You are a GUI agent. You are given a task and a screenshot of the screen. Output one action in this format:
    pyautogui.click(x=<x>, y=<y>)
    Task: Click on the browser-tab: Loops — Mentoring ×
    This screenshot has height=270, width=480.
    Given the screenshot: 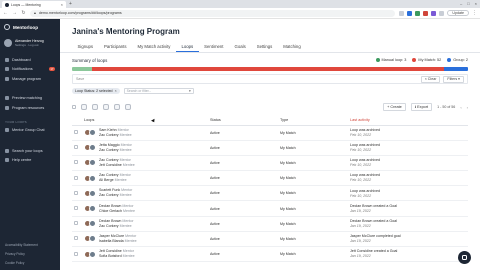 What is the action you would take?
    pyautogui.click(x=34, y=4)
    